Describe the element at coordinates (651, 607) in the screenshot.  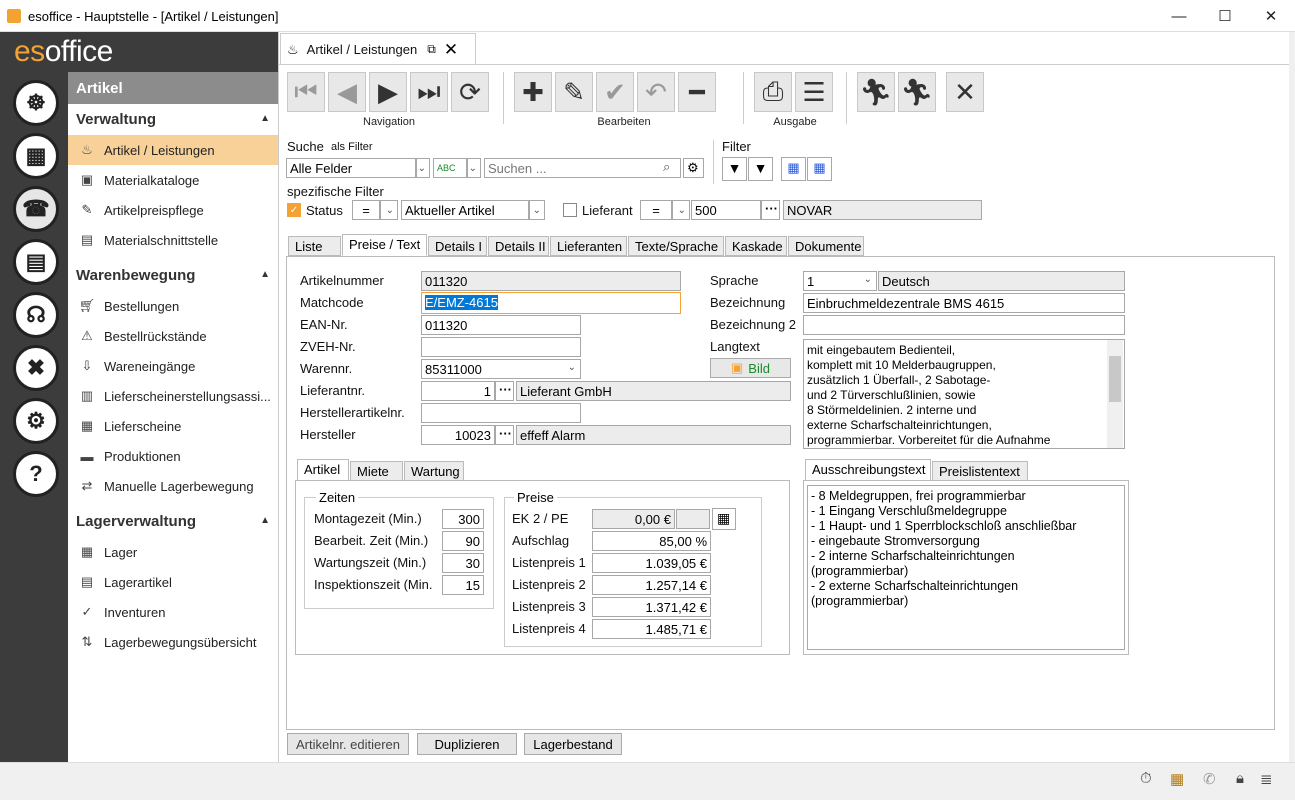
I see `listenpreis3-field: 1.371,42 €` at that location.